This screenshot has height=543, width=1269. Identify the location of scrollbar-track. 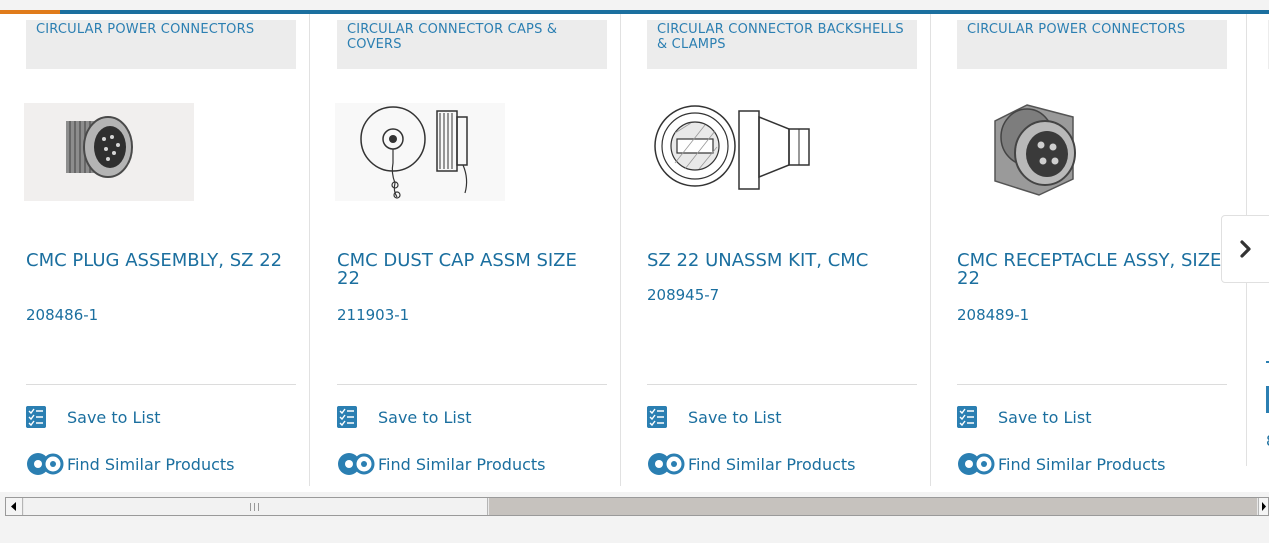
(873, 506).